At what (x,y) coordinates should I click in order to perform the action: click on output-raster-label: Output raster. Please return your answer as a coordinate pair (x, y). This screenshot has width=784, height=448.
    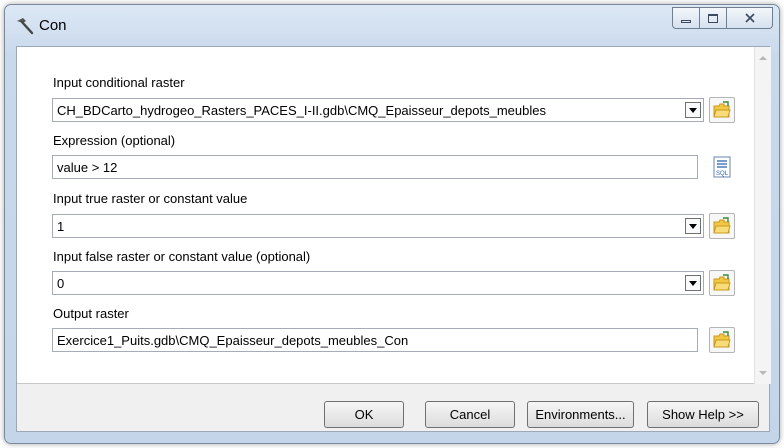
    Looking at the image, I should click on (91, 313).